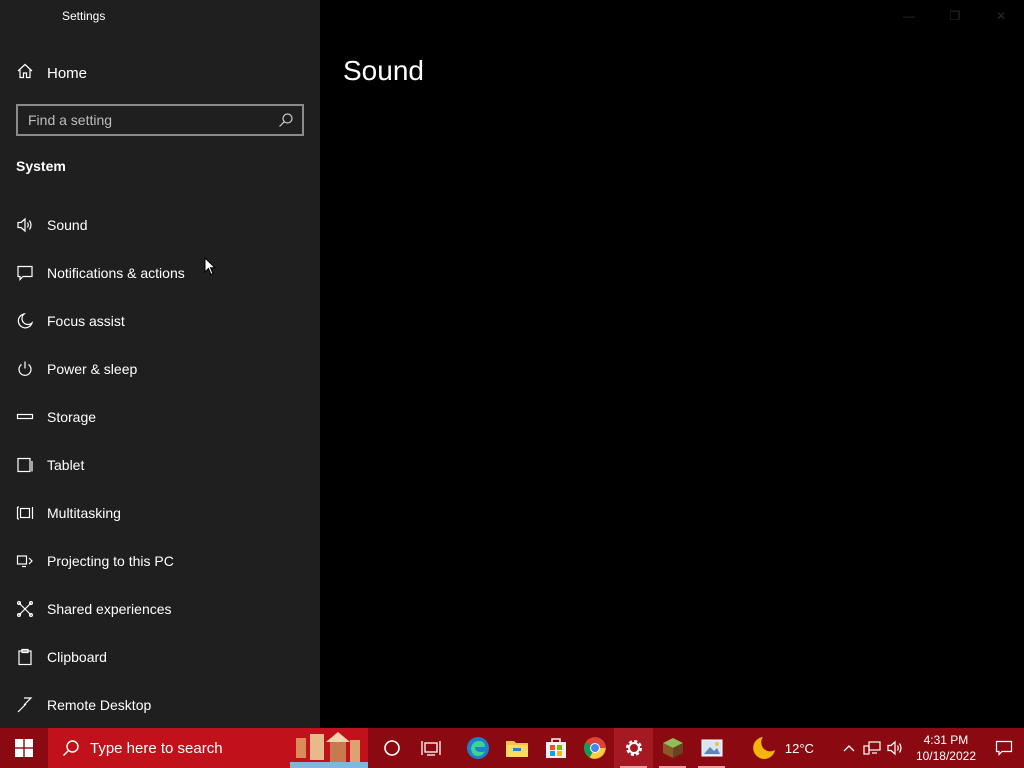 The width and height of the screenshot is (1024, 768). I want to click on chevron-up-icon, so click(849, 748).